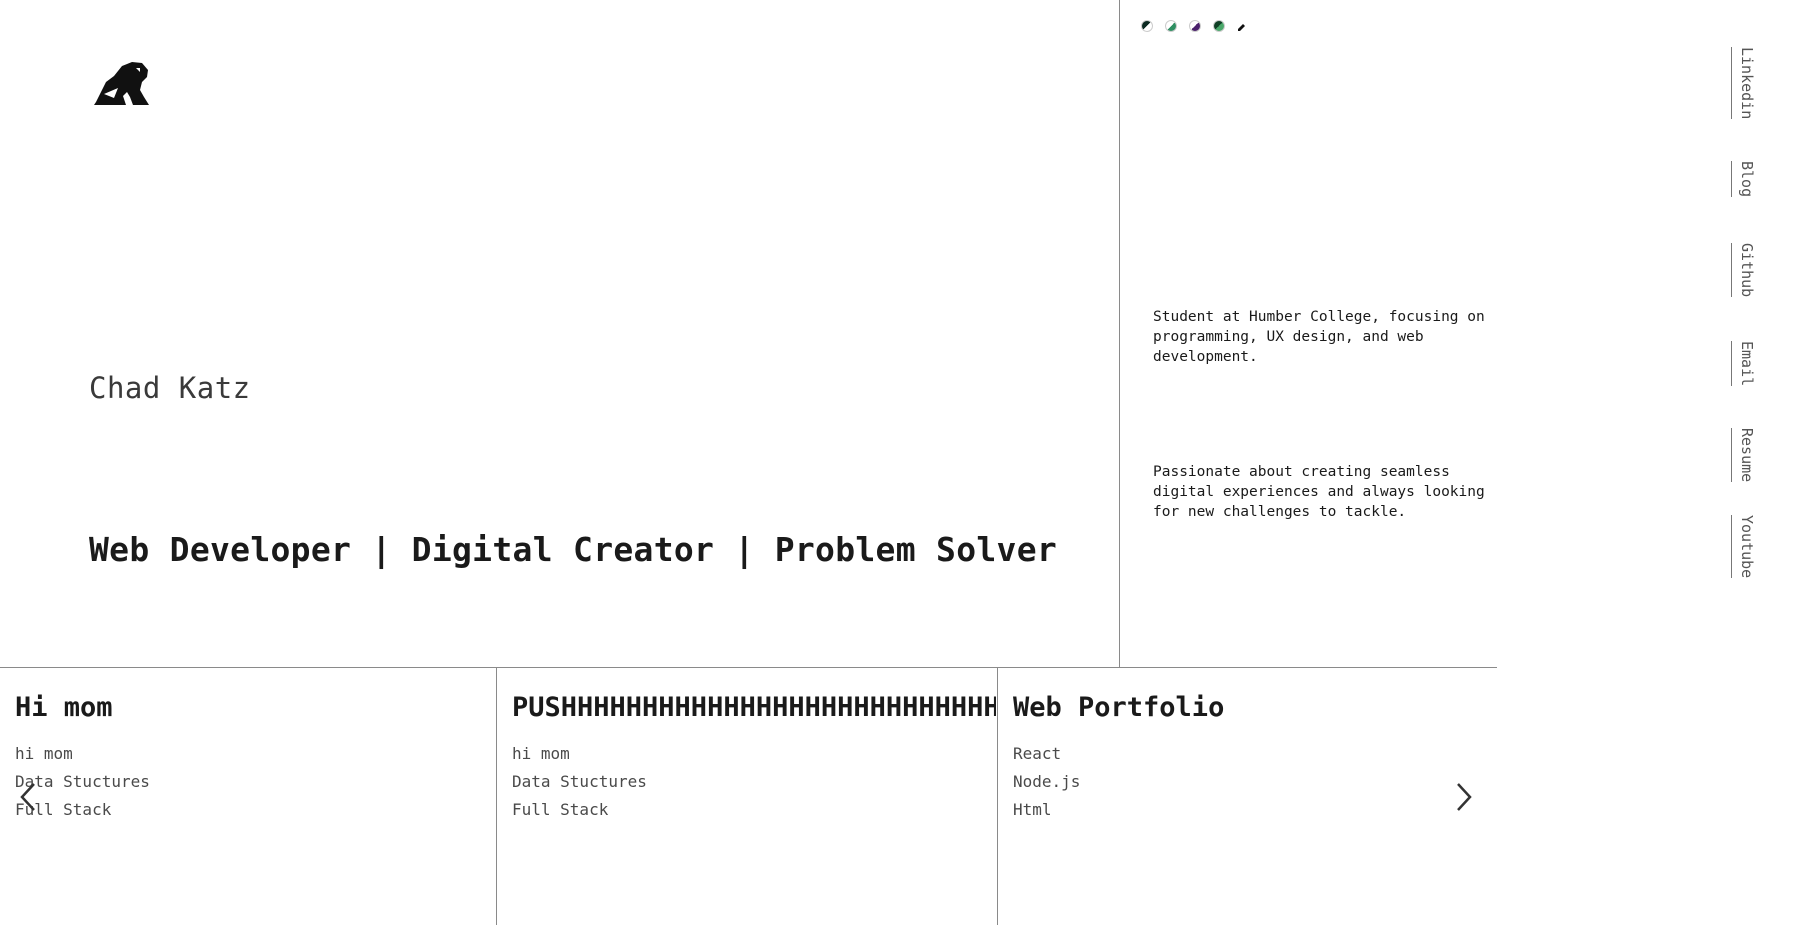 The width and height of the screenshot is (1818, 925). Describe the element at coordinates (754, 707) in the screenshot. I see `project-title: PUSHHHHHHHHHHHHHHHHHHHHHHHHHHHHHHHHH` at that location.